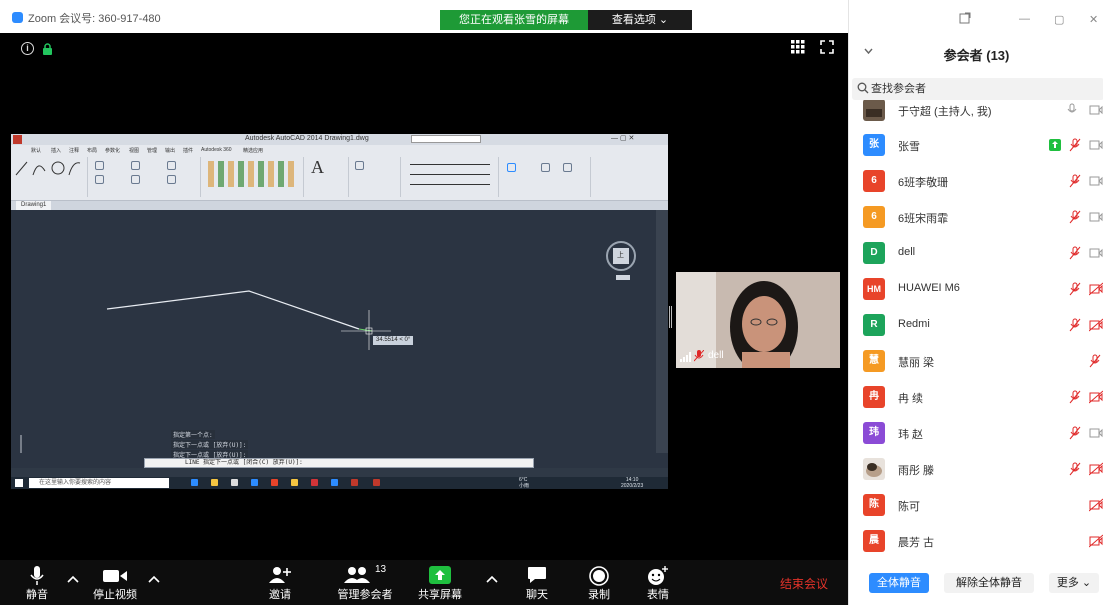 The width and height of the screenshot is (1103, 605). What do you see at coordinates (253, 174) in the screenshot?
I see `layer-tools-icon` at bounding box center [253, 174].